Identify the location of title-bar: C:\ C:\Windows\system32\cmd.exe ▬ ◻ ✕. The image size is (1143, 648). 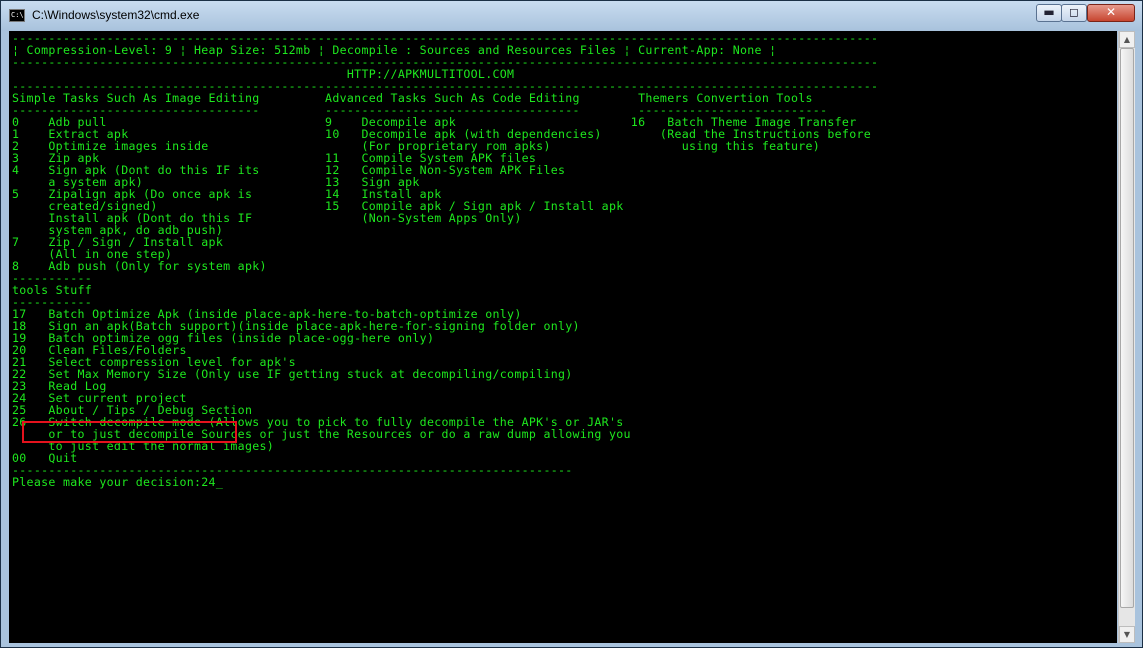
(571, 16).